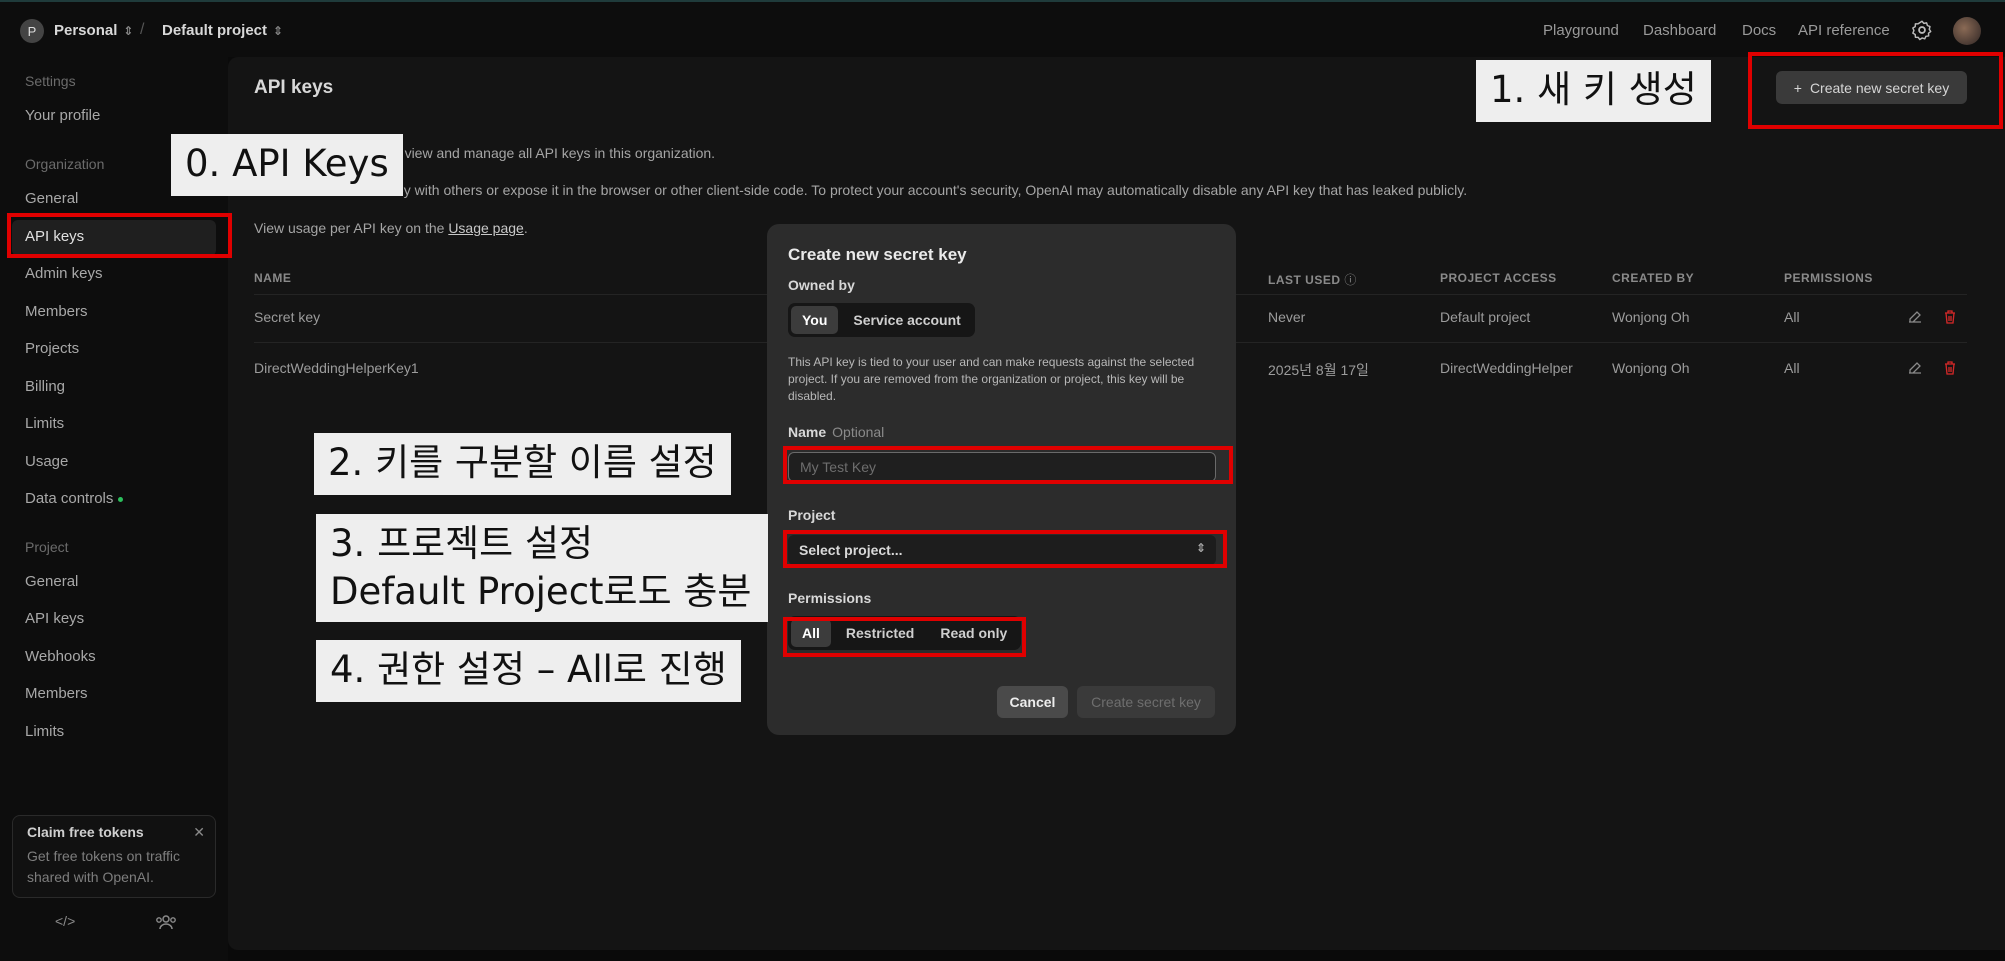  Describe the element at coordinates (1008, 465) in the screenshot. I see `annotation-box-name-input` at that location.